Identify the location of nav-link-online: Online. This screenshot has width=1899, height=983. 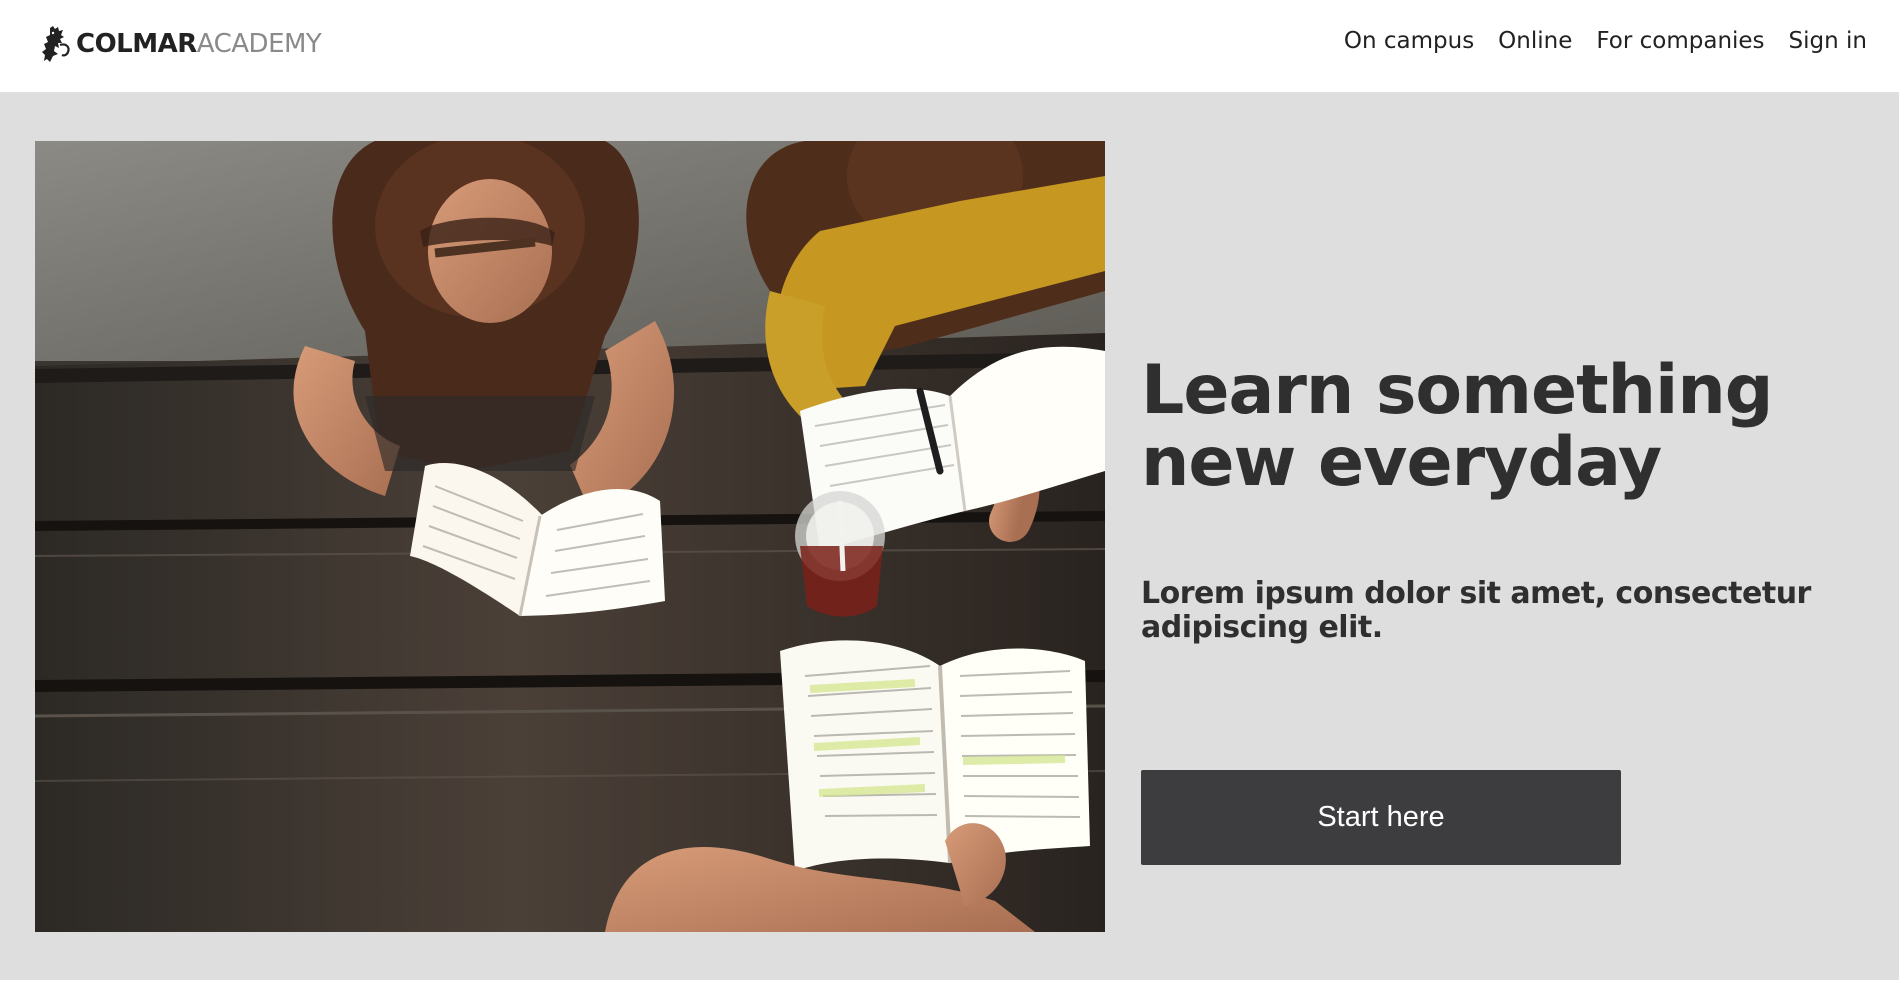
(1535, 41).